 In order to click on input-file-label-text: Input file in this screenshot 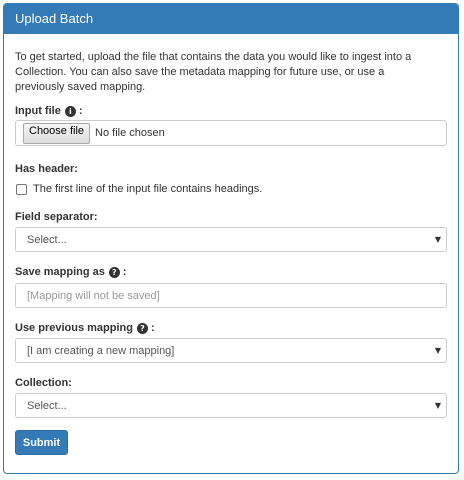, I will do `click(38, 111)`.